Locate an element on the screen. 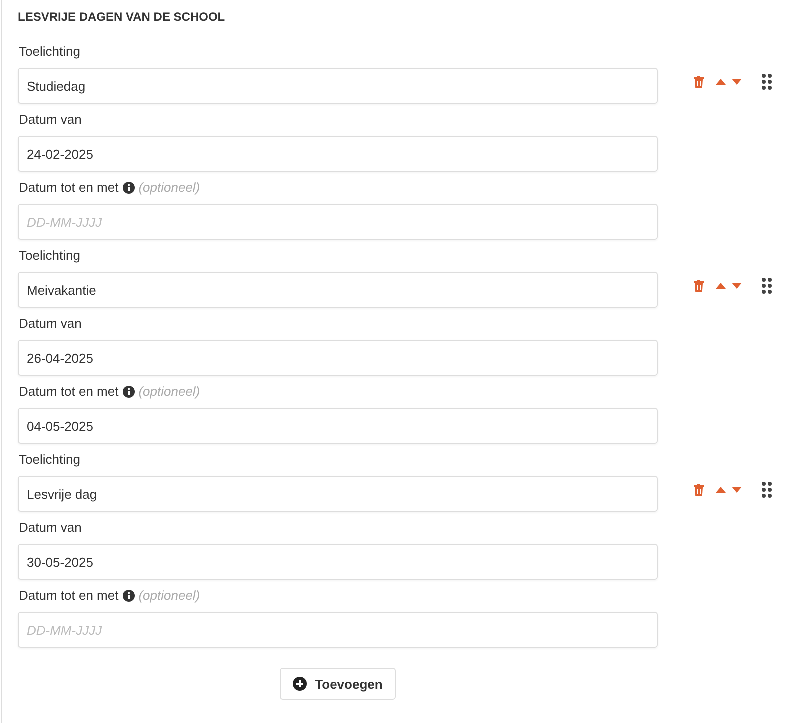  input-field: Studiedag is located at coordinates (338, 86).